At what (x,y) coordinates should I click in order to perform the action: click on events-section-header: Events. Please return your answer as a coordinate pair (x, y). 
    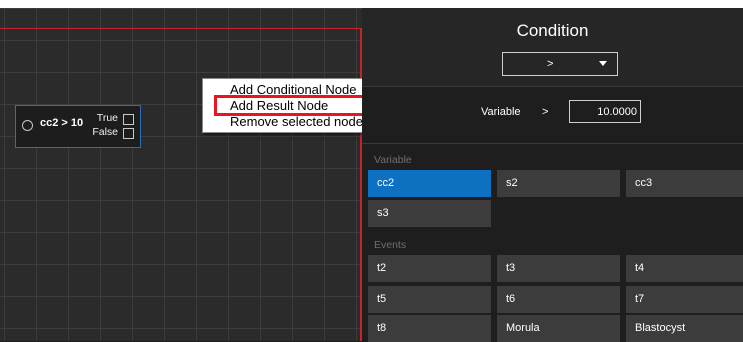
    Looking at the image, I should click on (390, 245).